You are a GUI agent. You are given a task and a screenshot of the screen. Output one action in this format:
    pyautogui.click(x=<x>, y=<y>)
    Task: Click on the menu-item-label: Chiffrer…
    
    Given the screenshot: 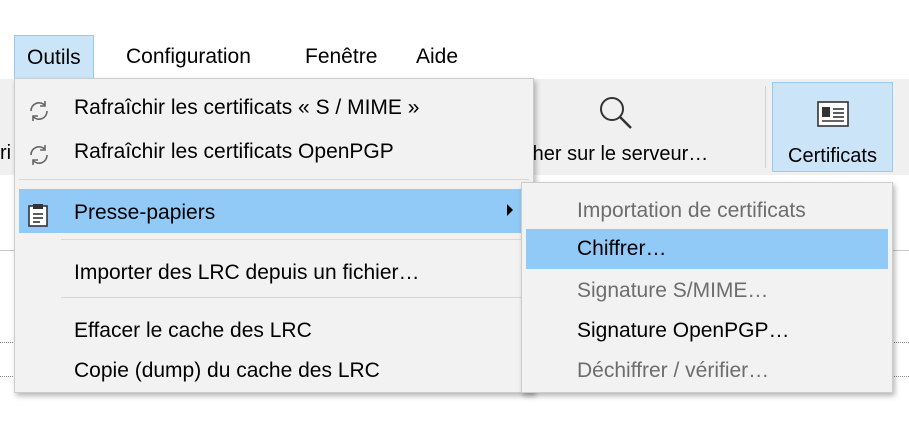 What is the action you would take?
    pyautogui.click(x=622, y=248)
    